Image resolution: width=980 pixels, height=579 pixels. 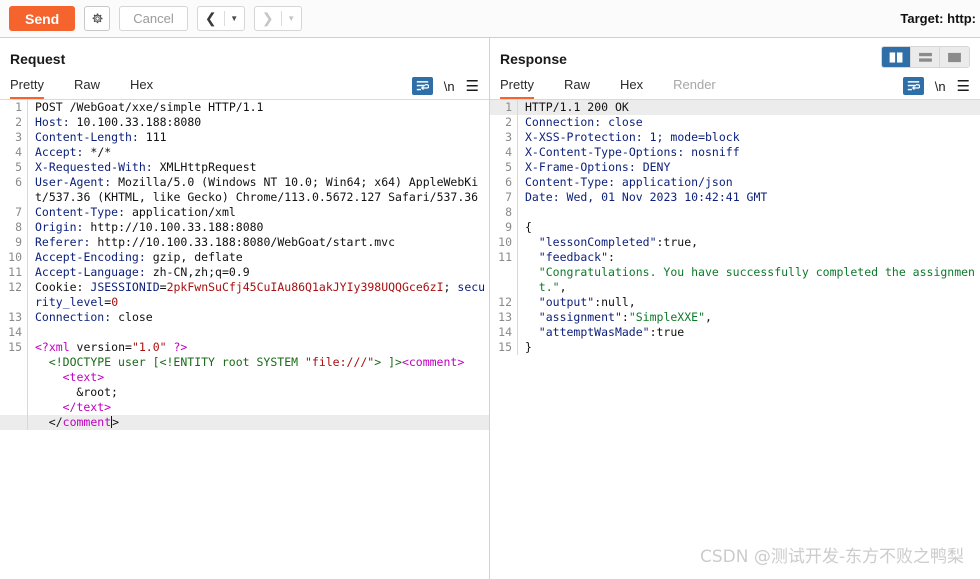 I want to click on tab-response-hex: Hex, so click(x=631, y=88).